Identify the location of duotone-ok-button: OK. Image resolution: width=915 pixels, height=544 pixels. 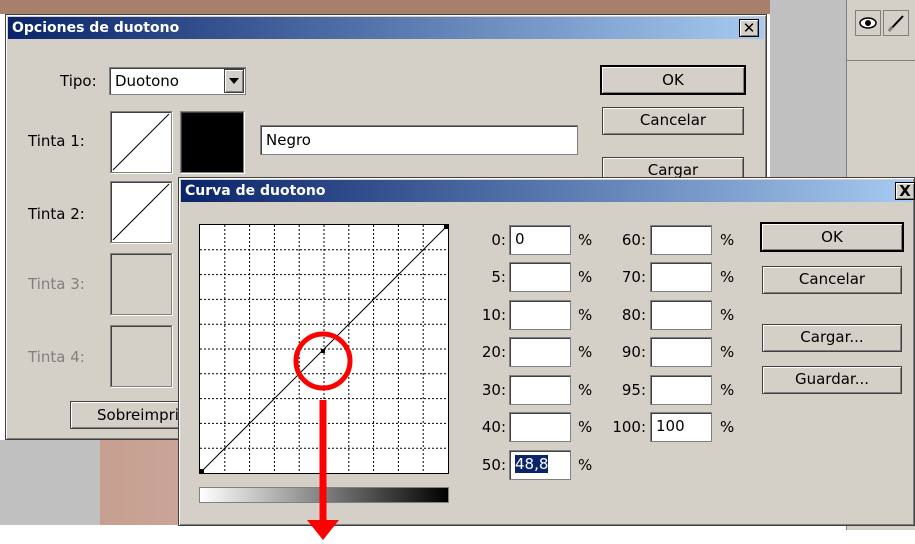
(673, 80).